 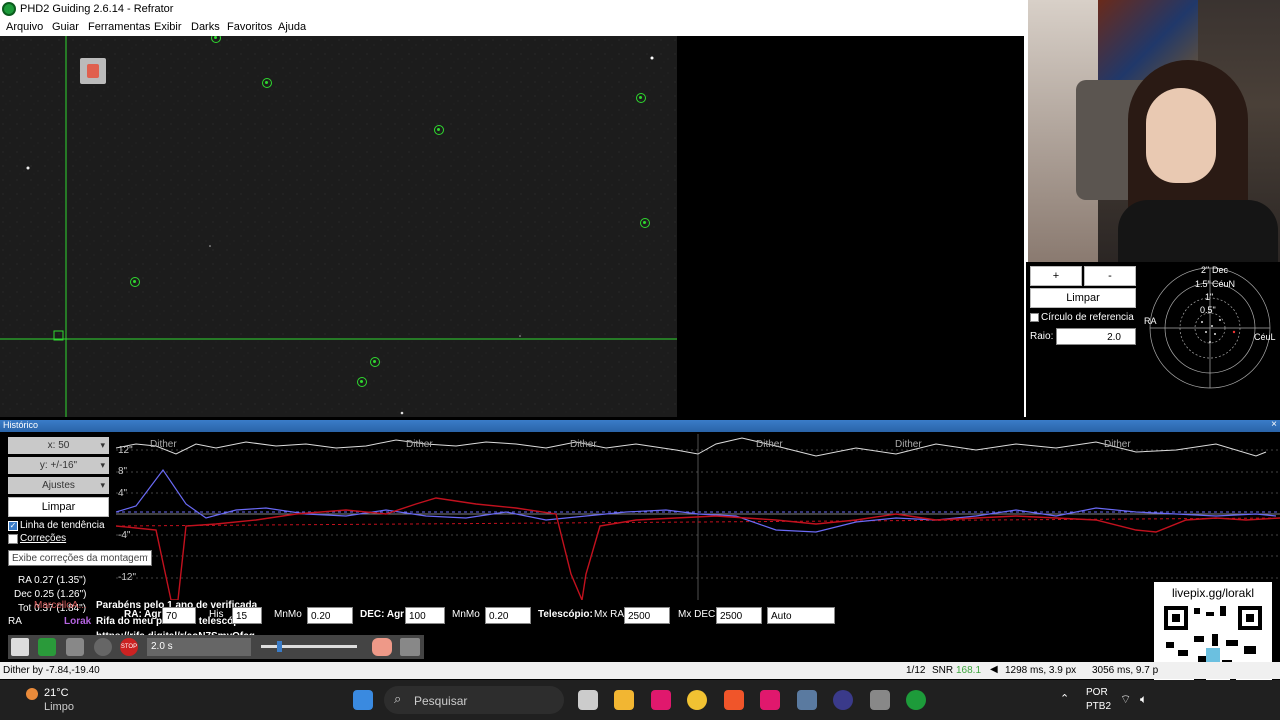 What do you see at coordinates (1205, 270) in the screenshot?
I see `target-r2: 2"` at bounding box center [1205, 270].